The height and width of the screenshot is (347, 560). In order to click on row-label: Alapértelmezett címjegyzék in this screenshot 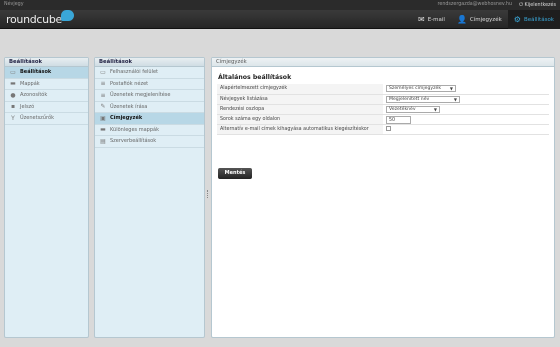, I will do `click(300, 89)`.